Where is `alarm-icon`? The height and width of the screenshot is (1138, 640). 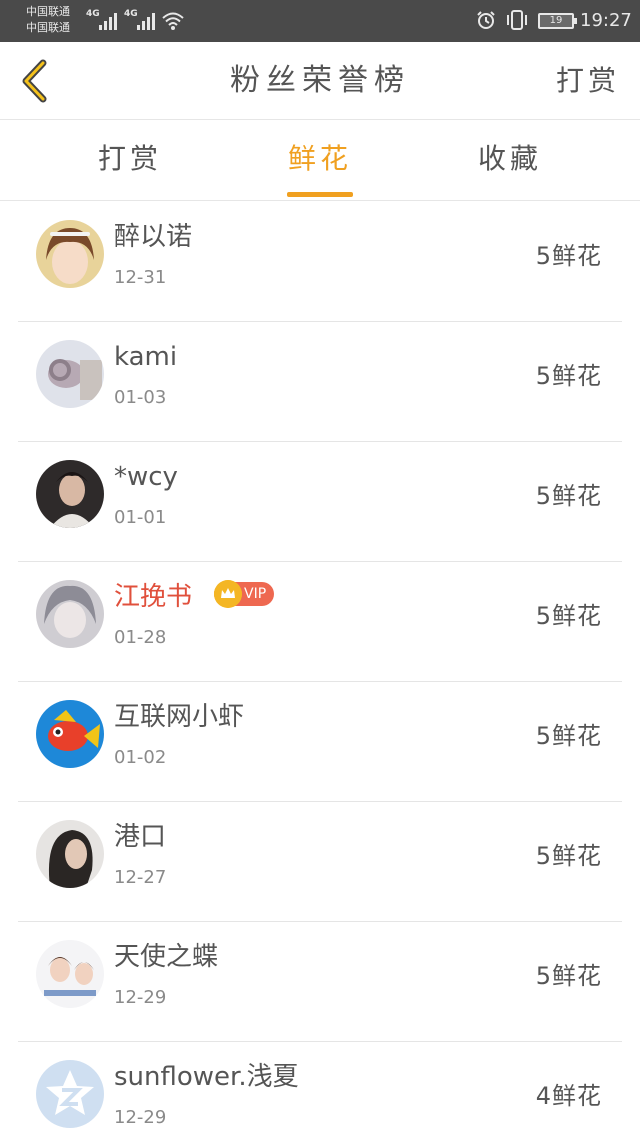 alarm-icon is located at coordinates (486, 20).